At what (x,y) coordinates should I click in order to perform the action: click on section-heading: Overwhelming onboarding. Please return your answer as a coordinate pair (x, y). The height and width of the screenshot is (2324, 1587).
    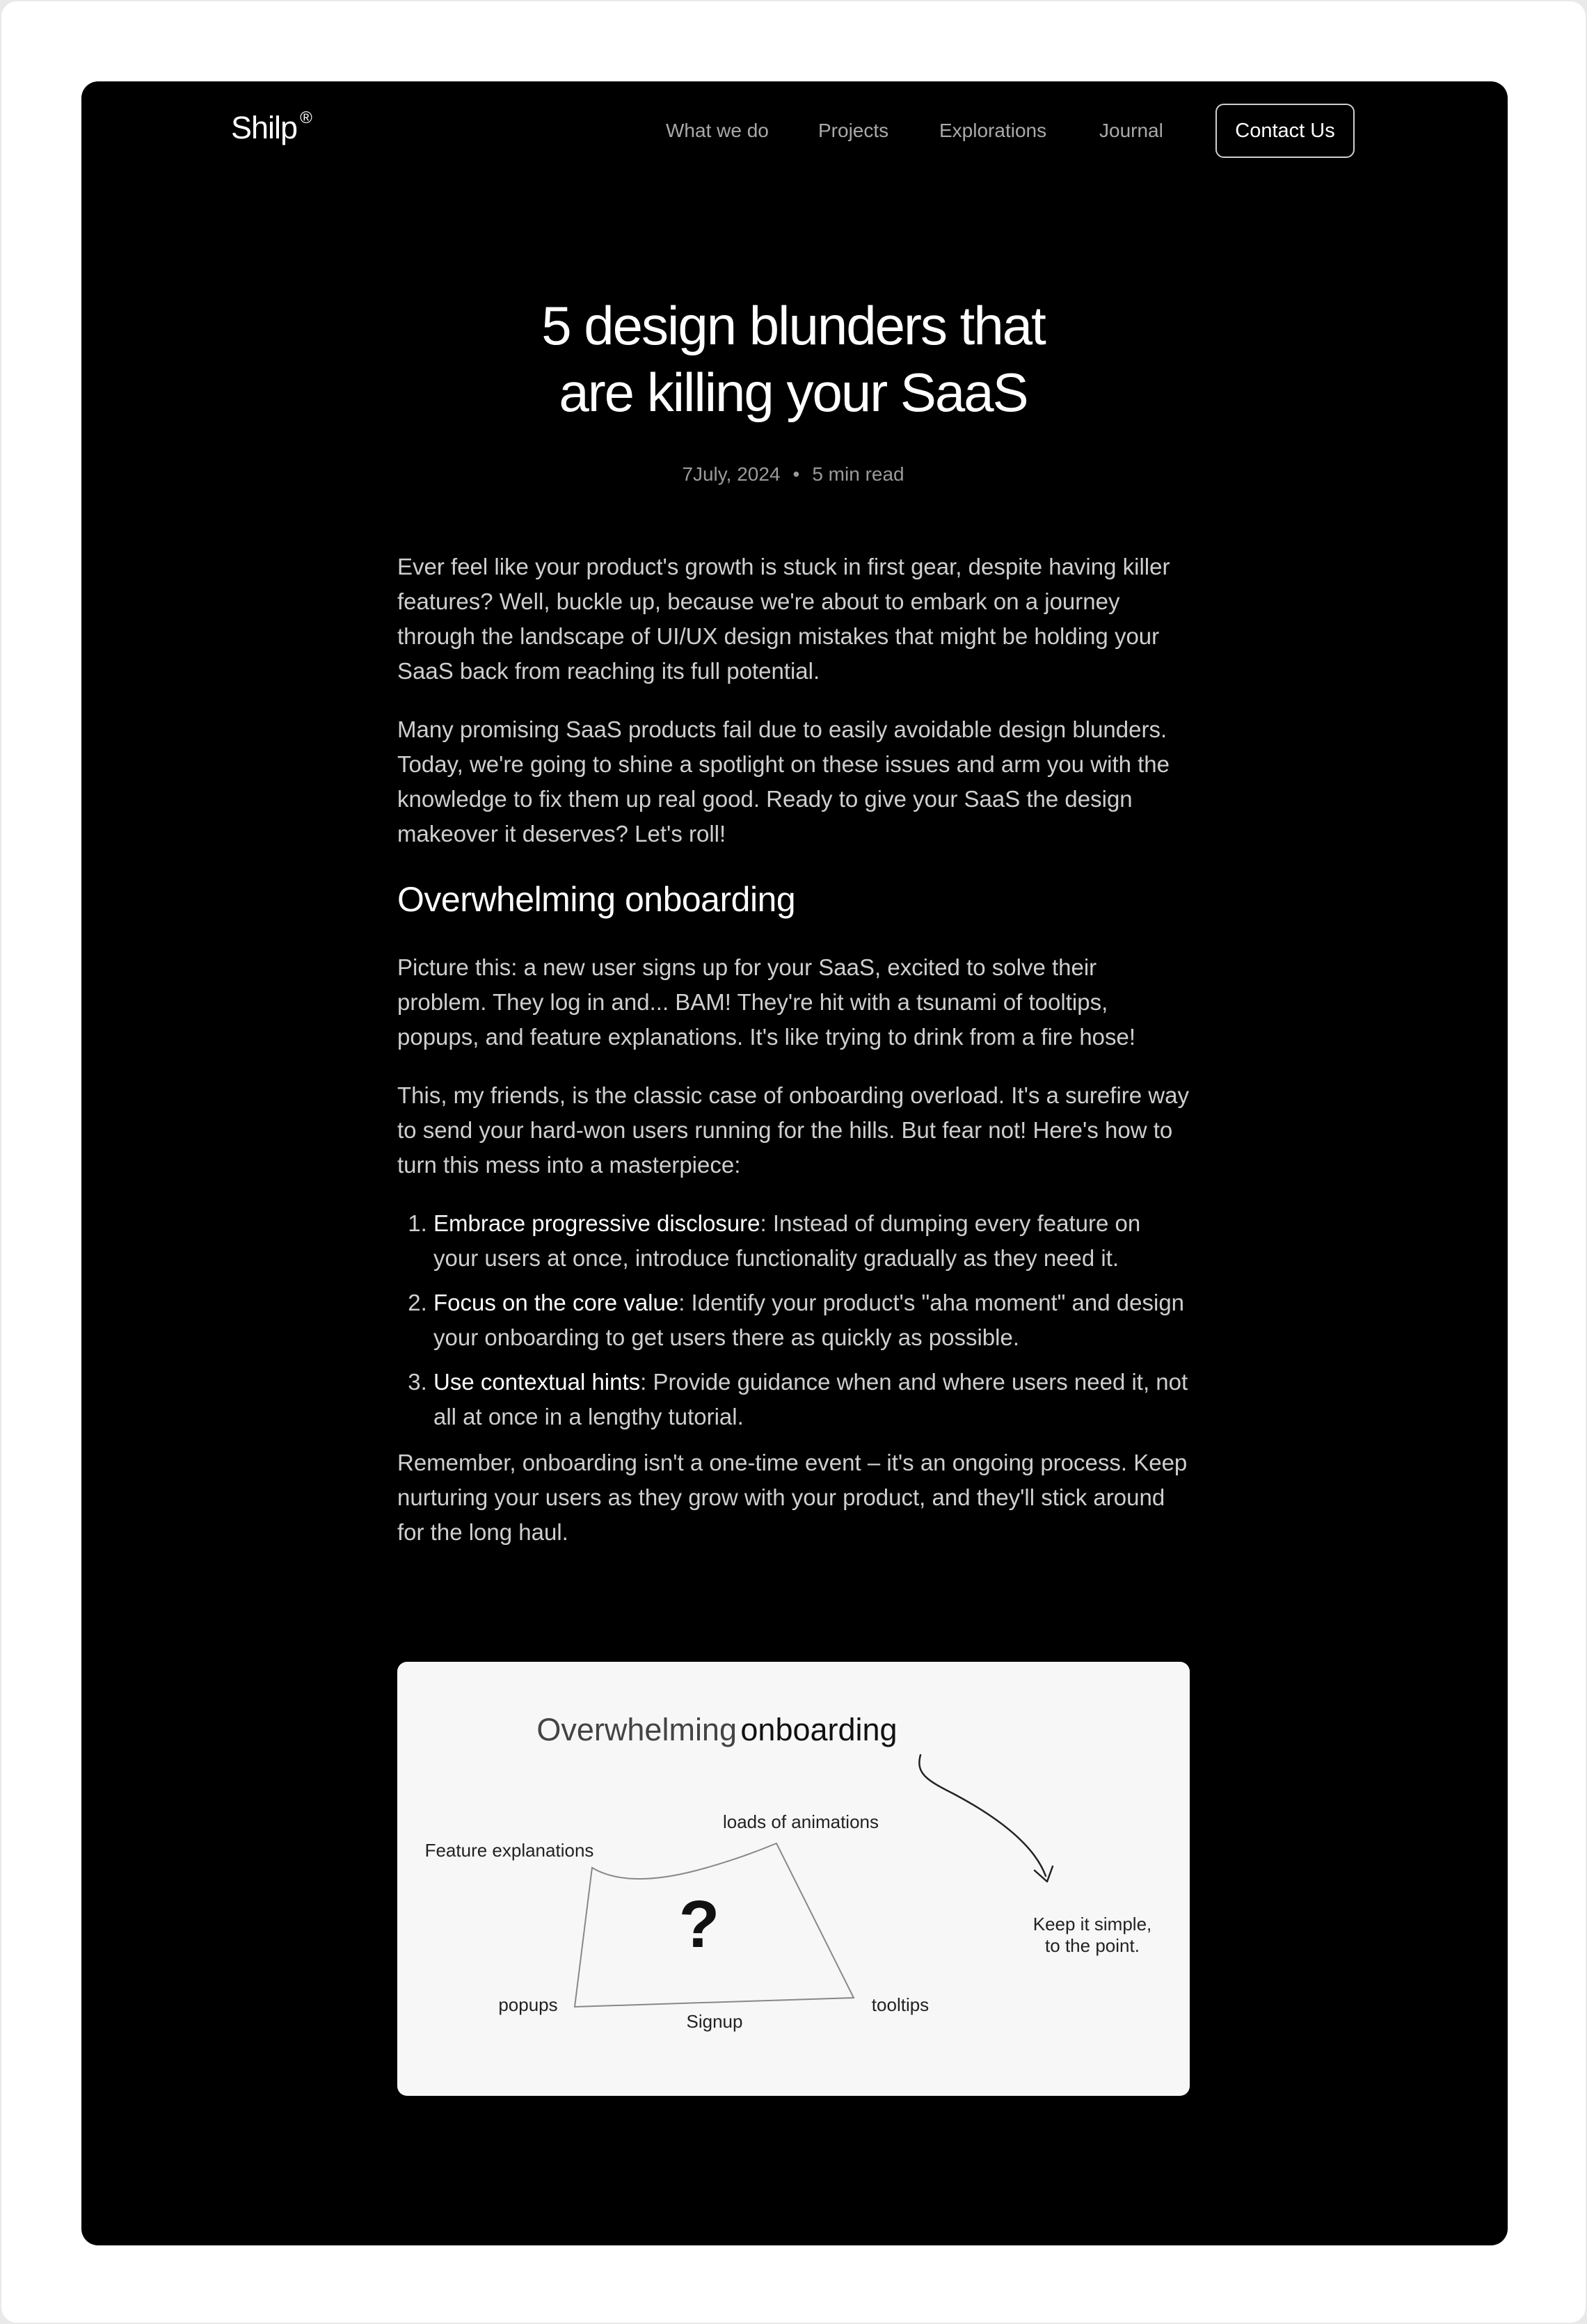
    Looking at the image, I should click on (596, 899).